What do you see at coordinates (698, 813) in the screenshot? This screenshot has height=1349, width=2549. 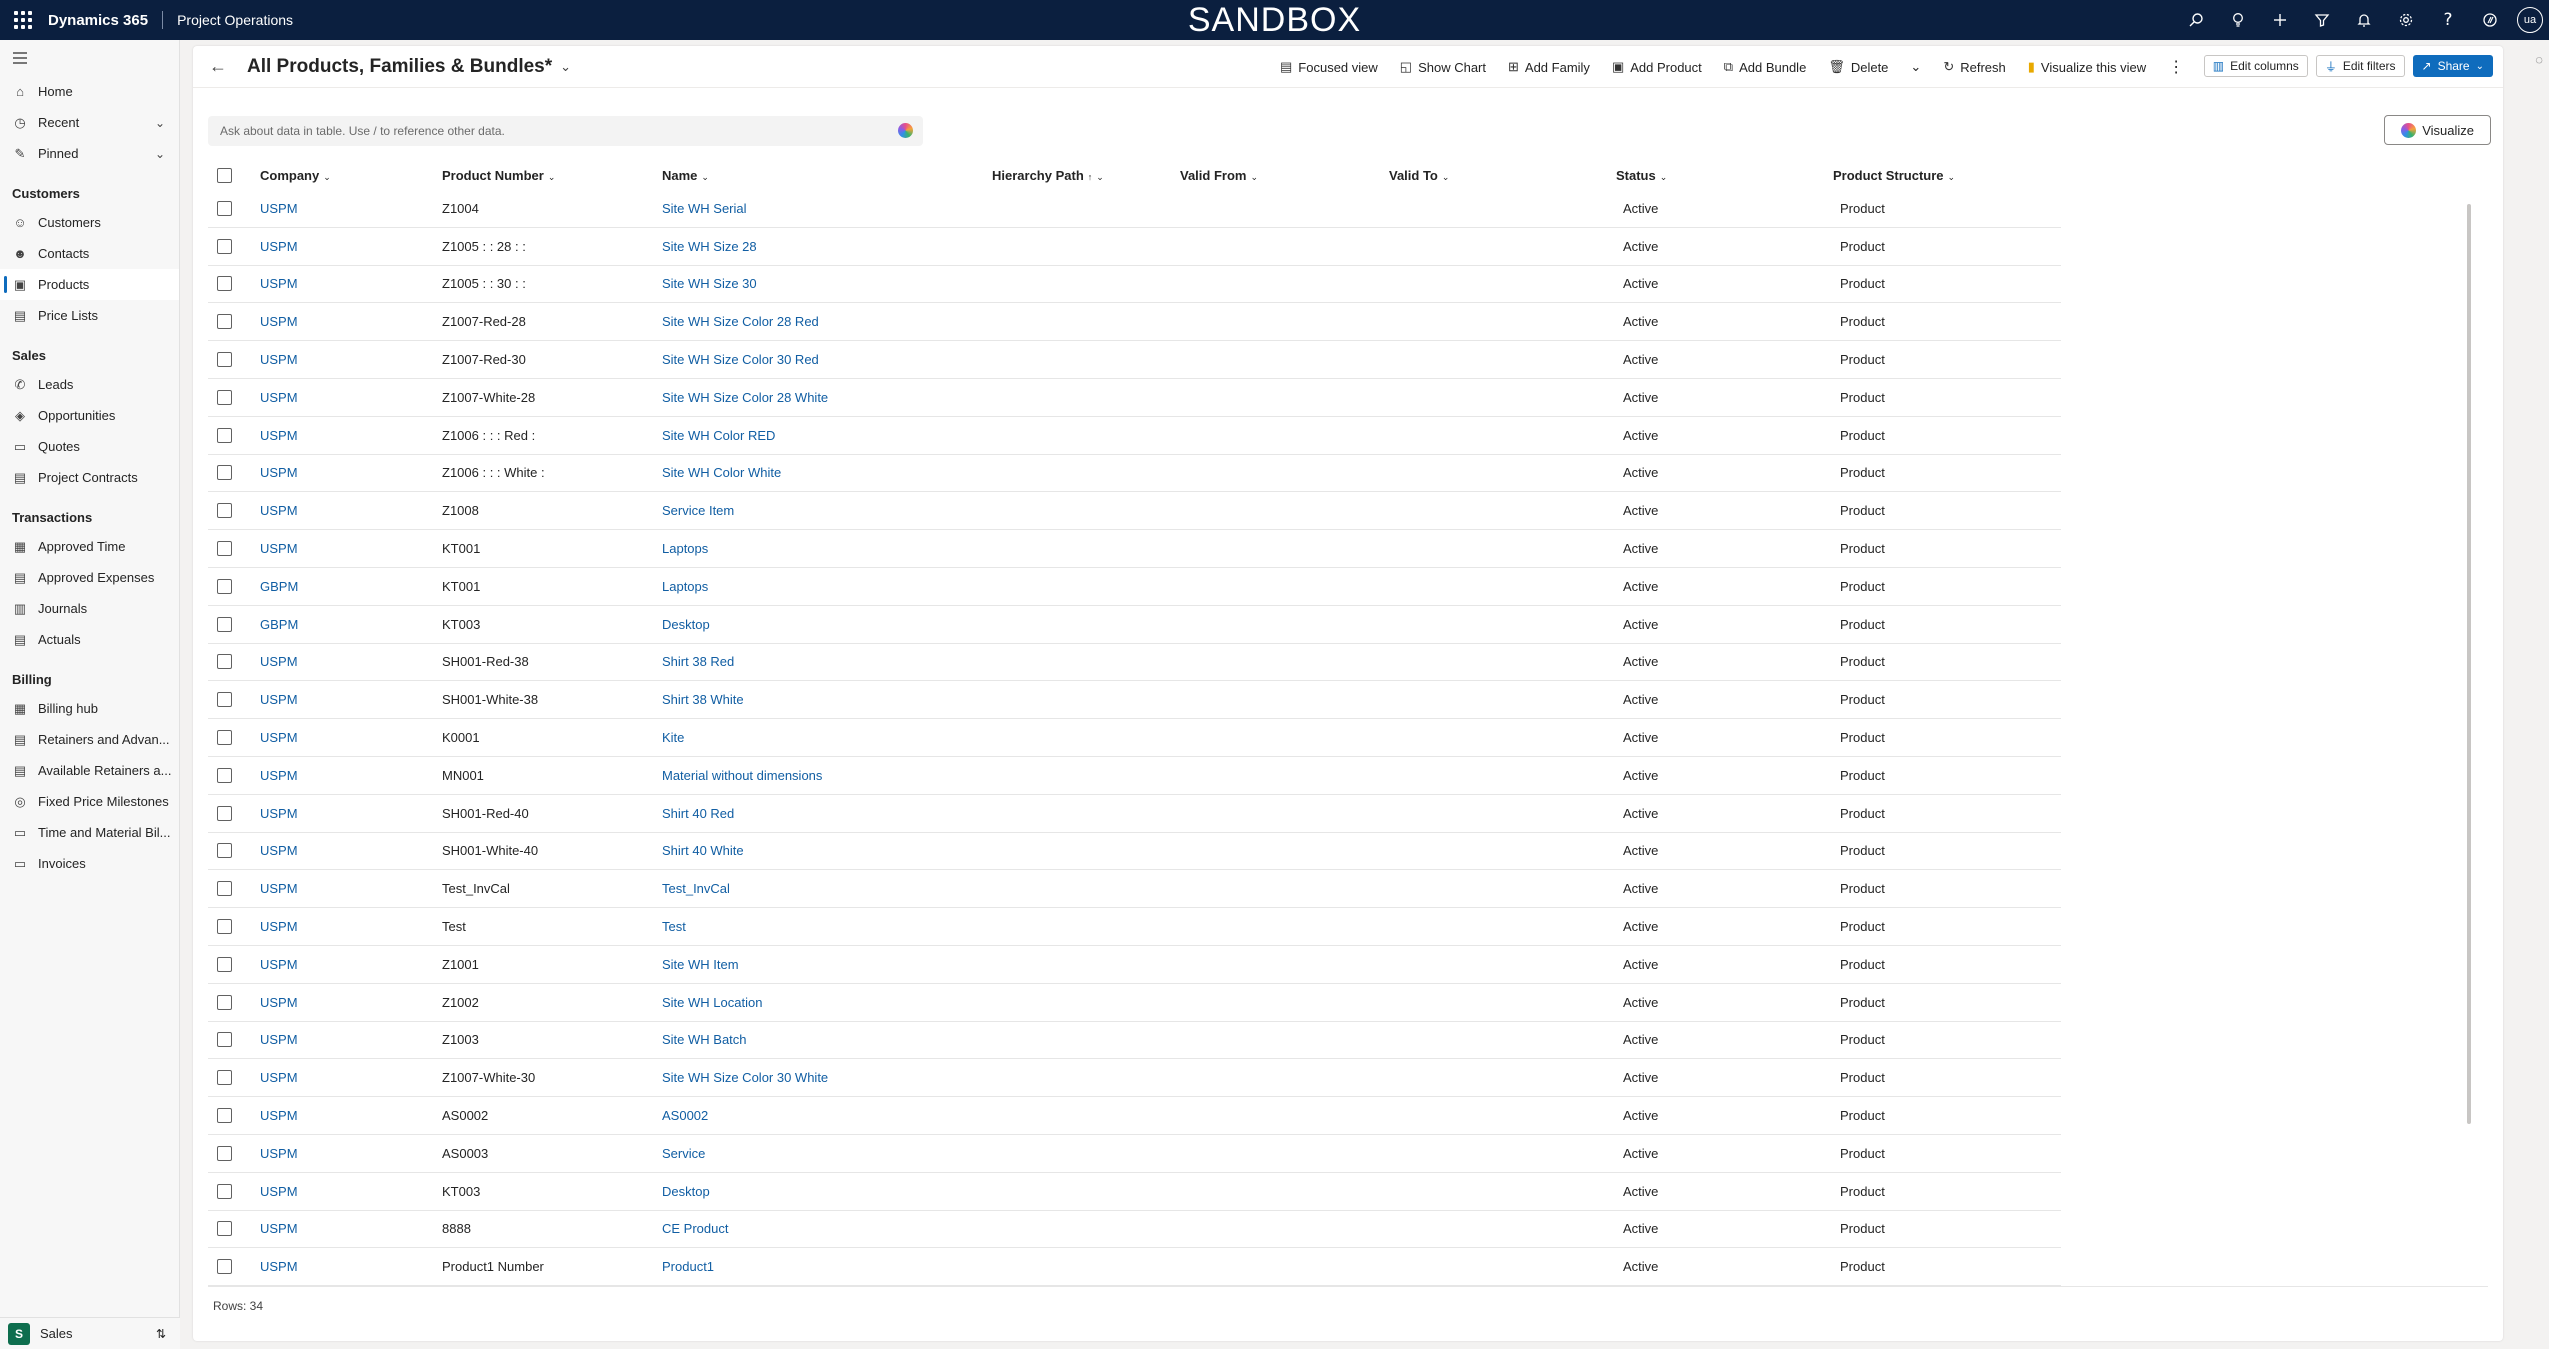 I see `product-name-link: Shirt 40 Red` at bounding box center [698, 813].